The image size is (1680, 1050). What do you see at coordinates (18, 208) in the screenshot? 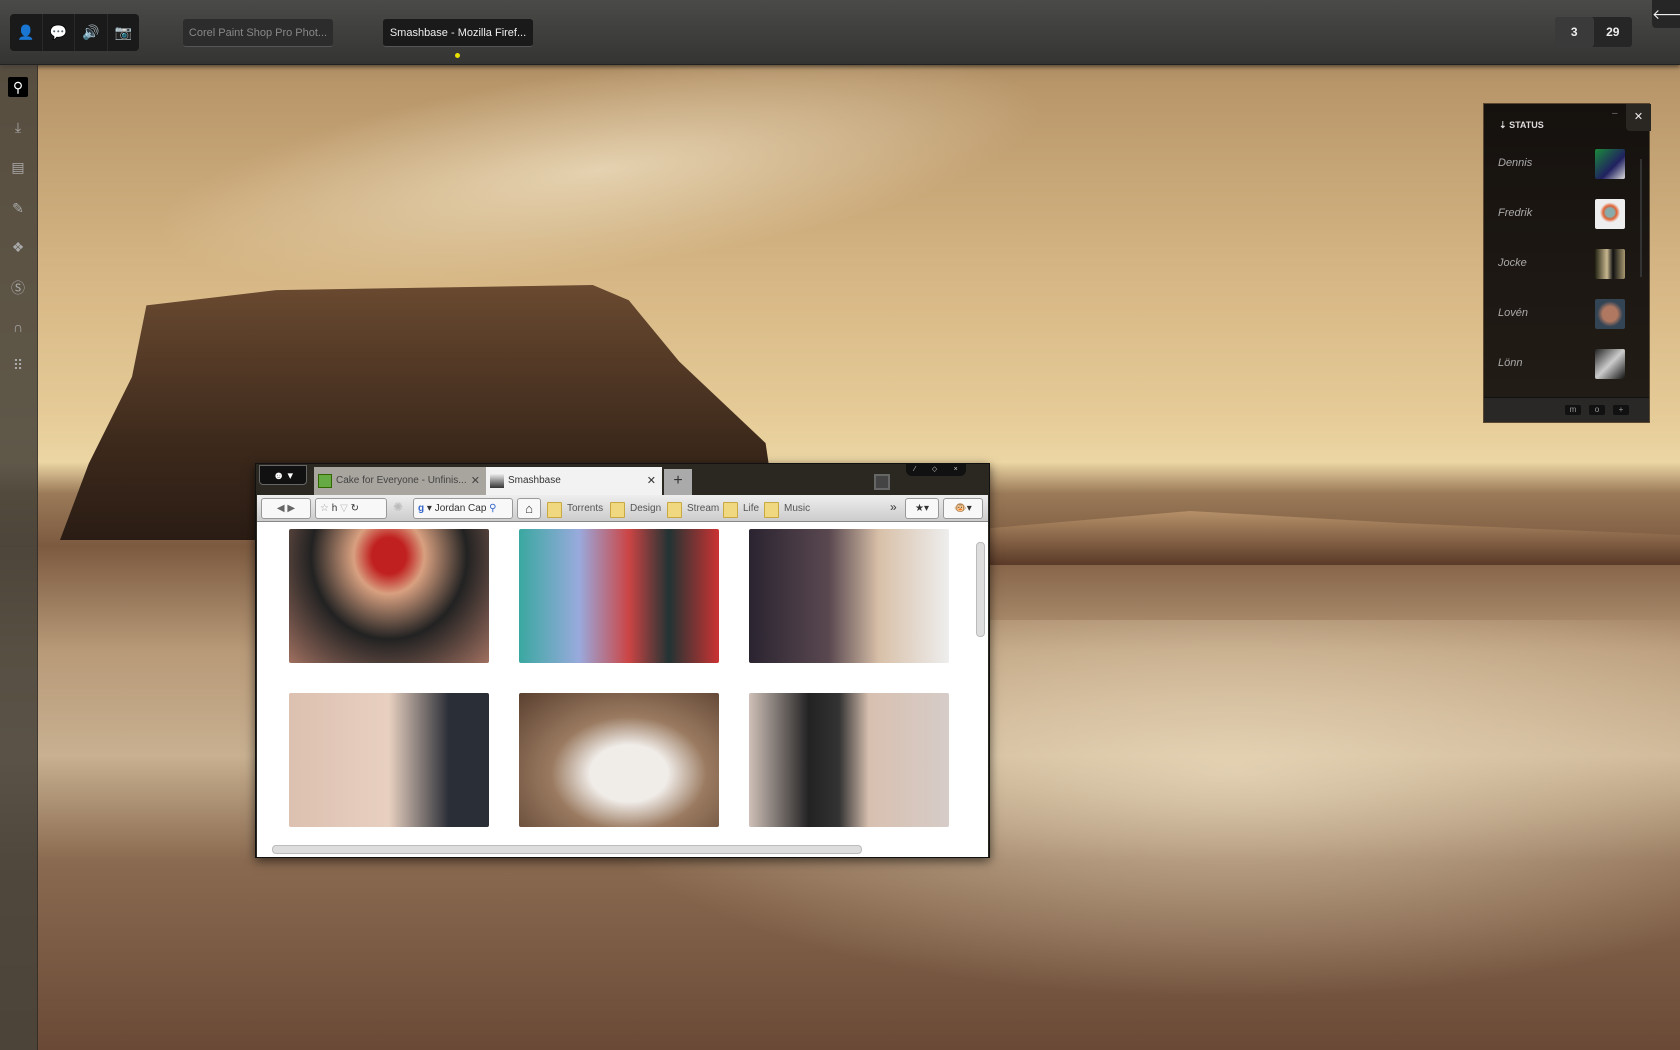
I see `compose-icon: ✎` at bounding box center [18, 208].